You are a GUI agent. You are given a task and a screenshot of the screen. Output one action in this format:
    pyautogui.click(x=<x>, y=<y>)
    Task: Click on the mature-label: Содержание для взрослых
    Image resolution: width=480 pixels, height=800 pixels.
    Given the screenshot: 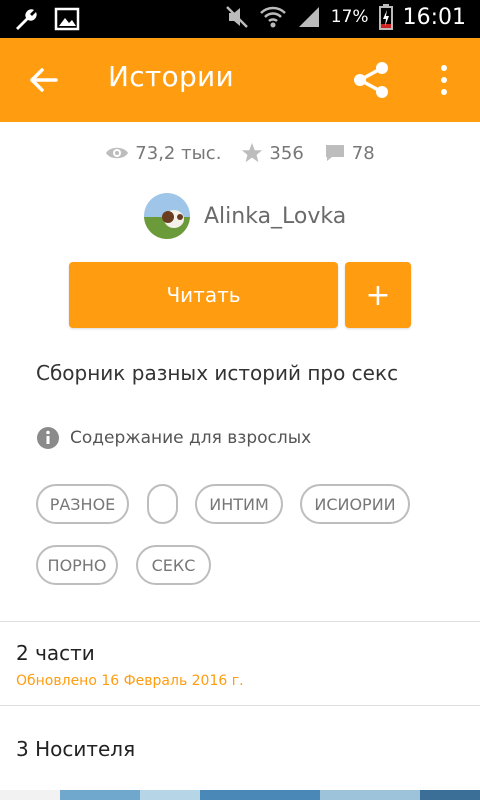 What is the action you would take?
    pyautogui.click(x=191, y=438)
    